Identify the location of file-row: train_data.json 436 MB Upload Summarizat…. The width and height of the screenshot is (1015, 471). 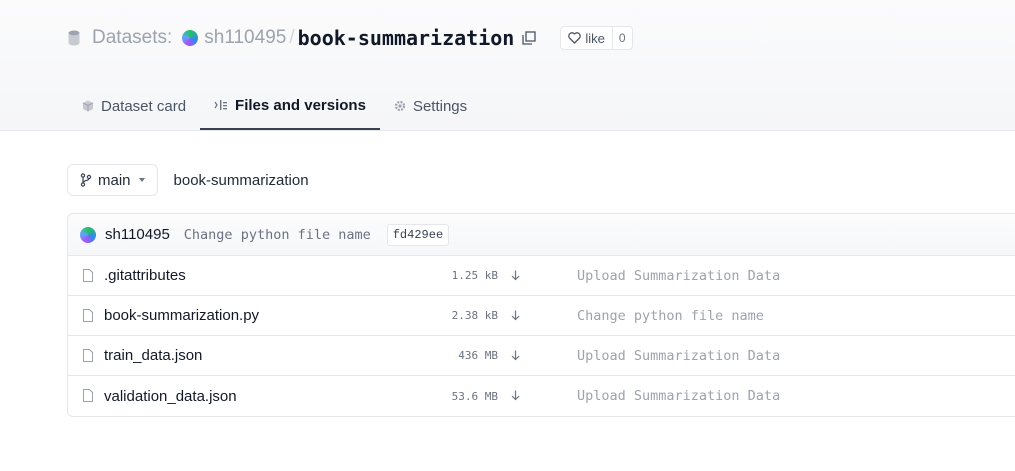
(541, 356).